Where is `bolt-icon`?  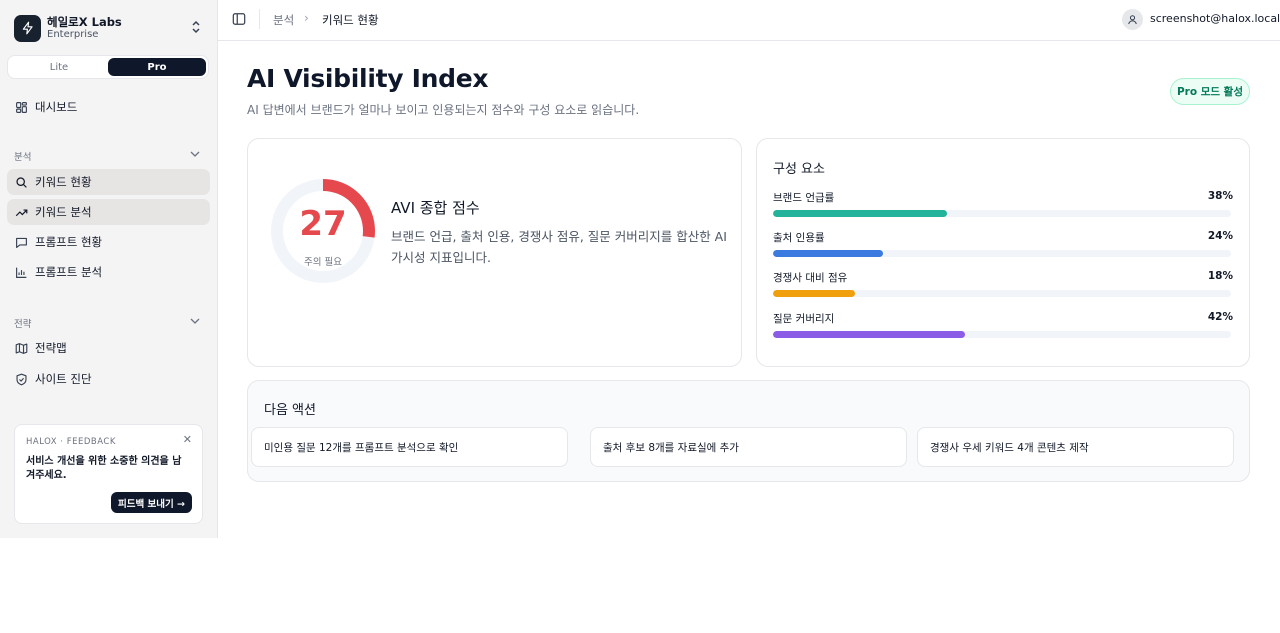
bolt-icon is located at coordinates (27, 28).